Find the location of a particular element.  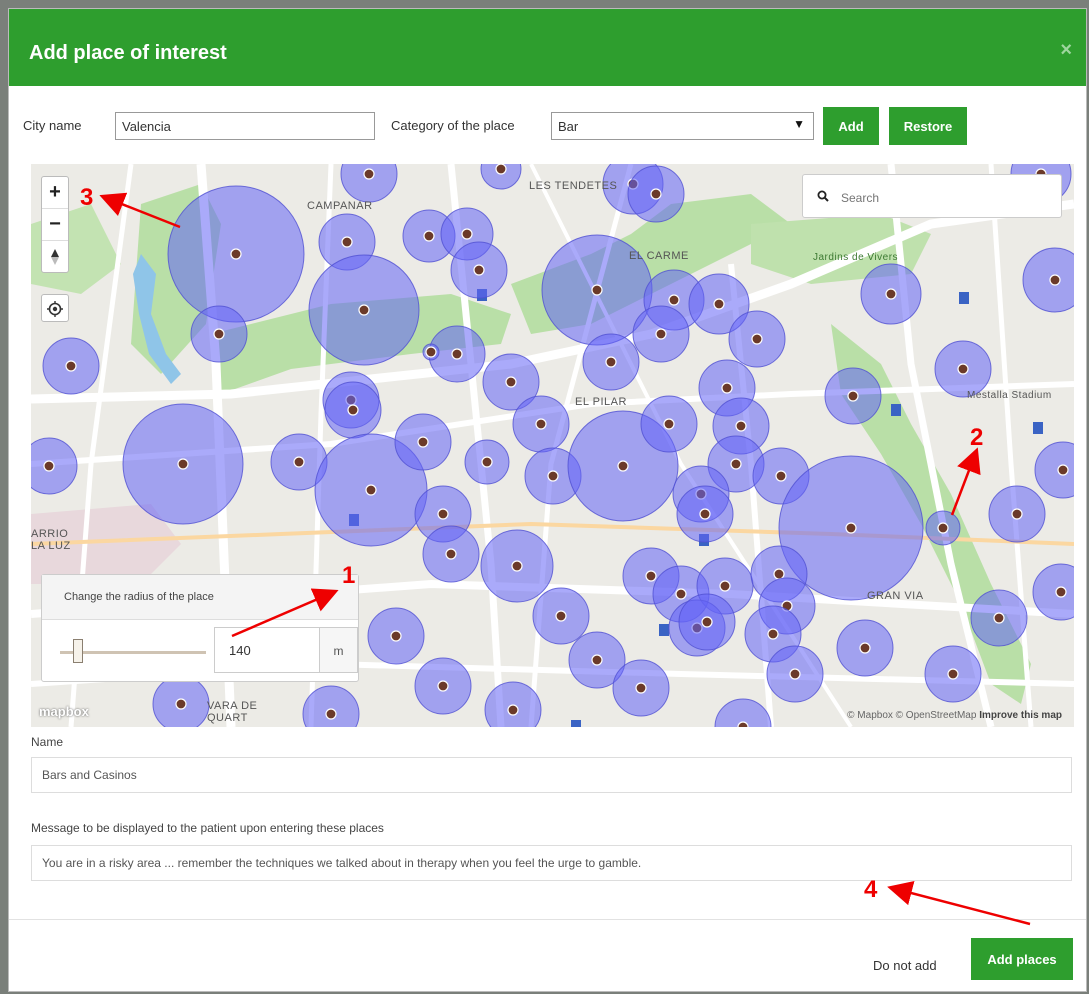

chevron-down-icon: ▼ is located at coordinates (799, 124).